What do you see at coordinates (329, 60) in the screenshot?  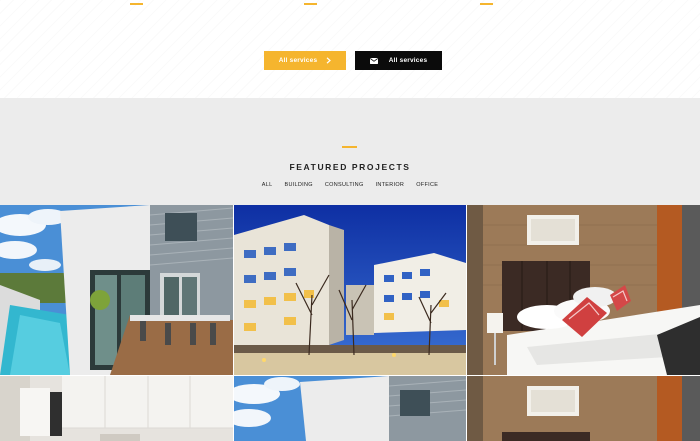 I see `chevron-right-icon` at bounding box center [329, 60].